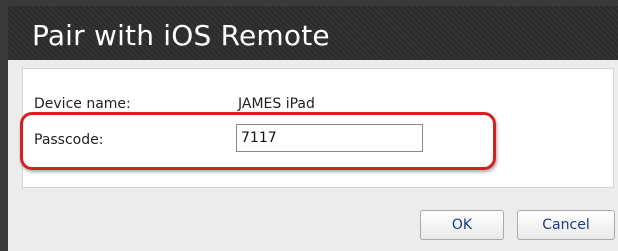  Describe the element at coordinates (276, 104) in the screenshot. I see `device-name-value: JAMES iPad` at that location.